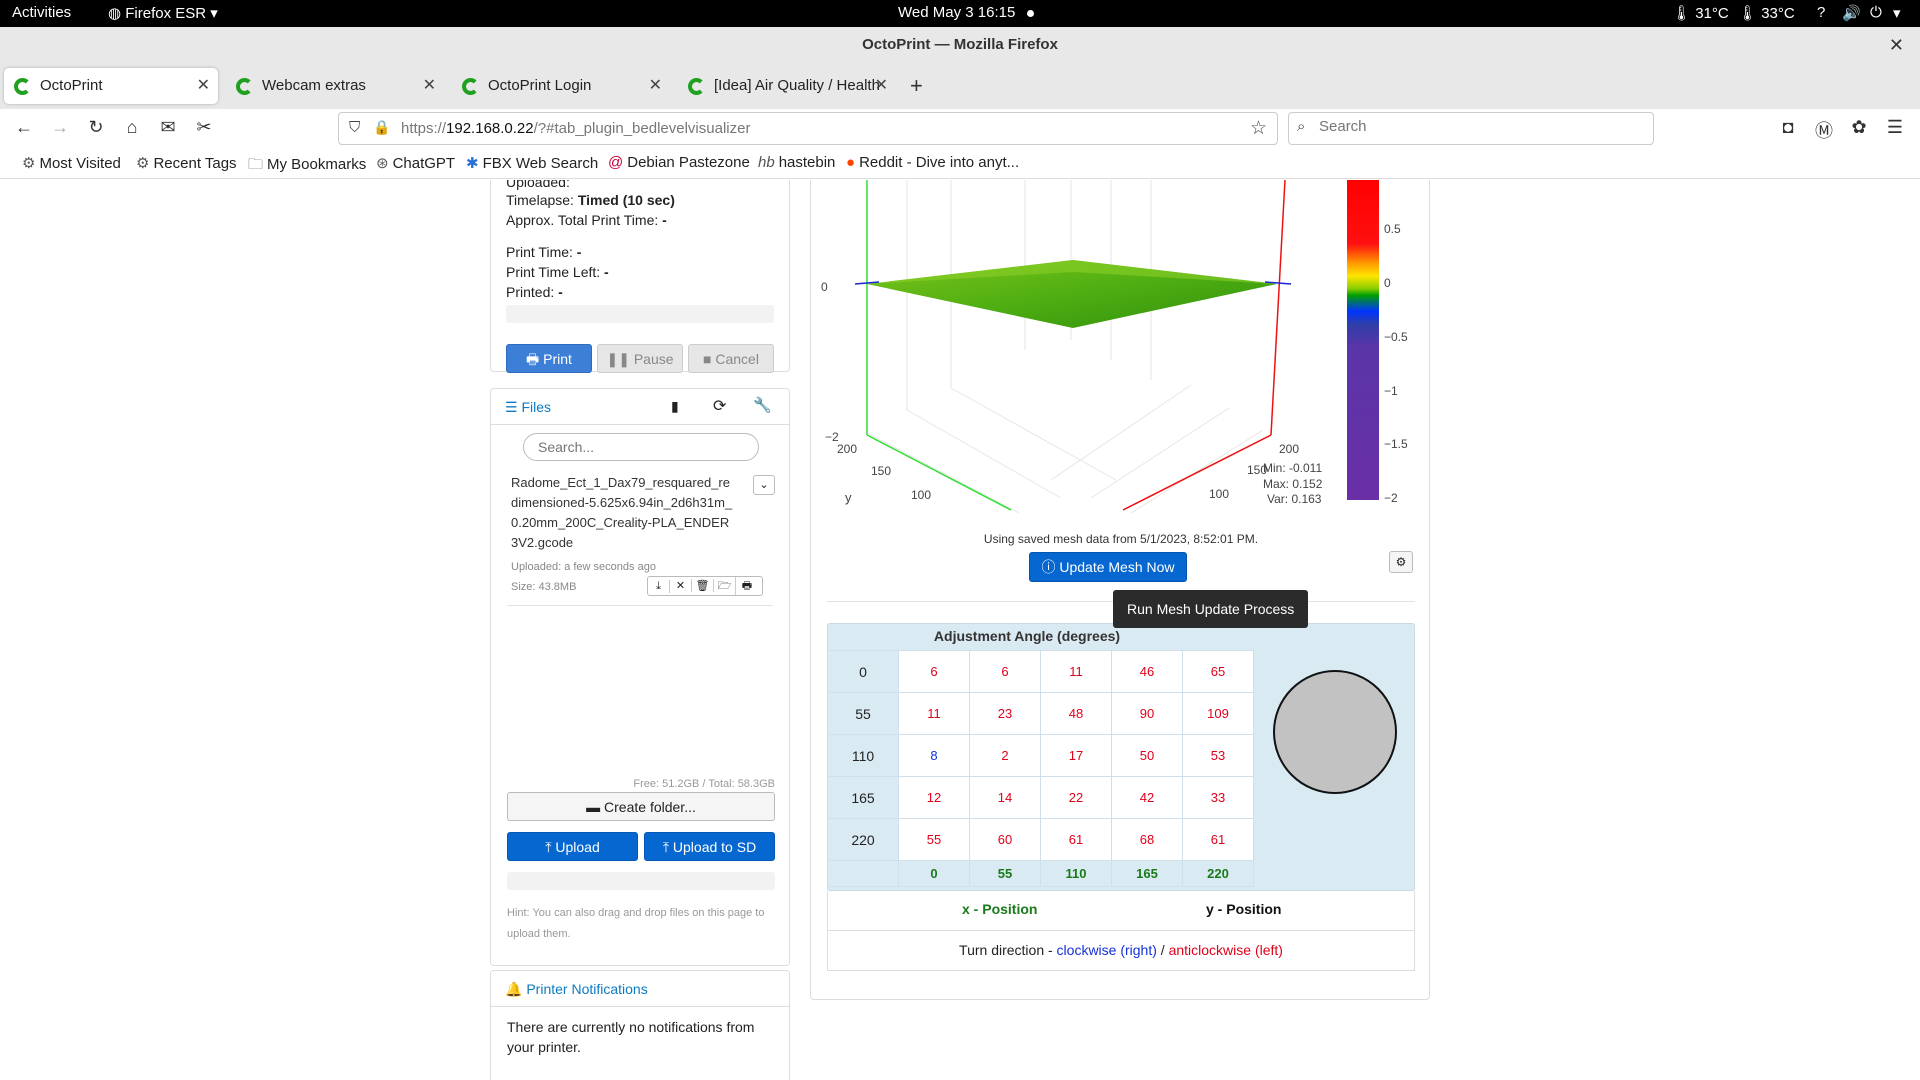 The image size is (1920, 1080). Describe the element at coordinates (1218, 755) in the screenshot. I see `angle-cell: 53` at that location.